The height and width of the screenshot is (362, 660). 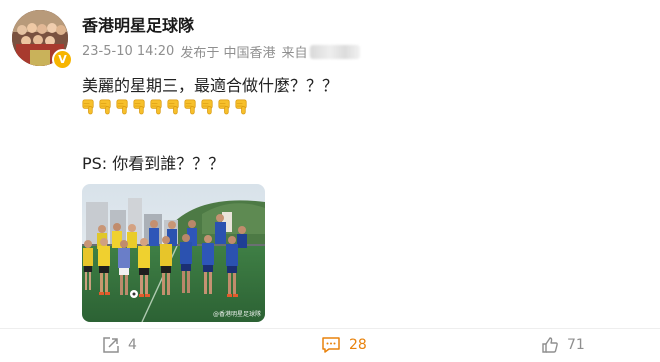 I want to click on comment-count: 28, so click(x=358, y=345).